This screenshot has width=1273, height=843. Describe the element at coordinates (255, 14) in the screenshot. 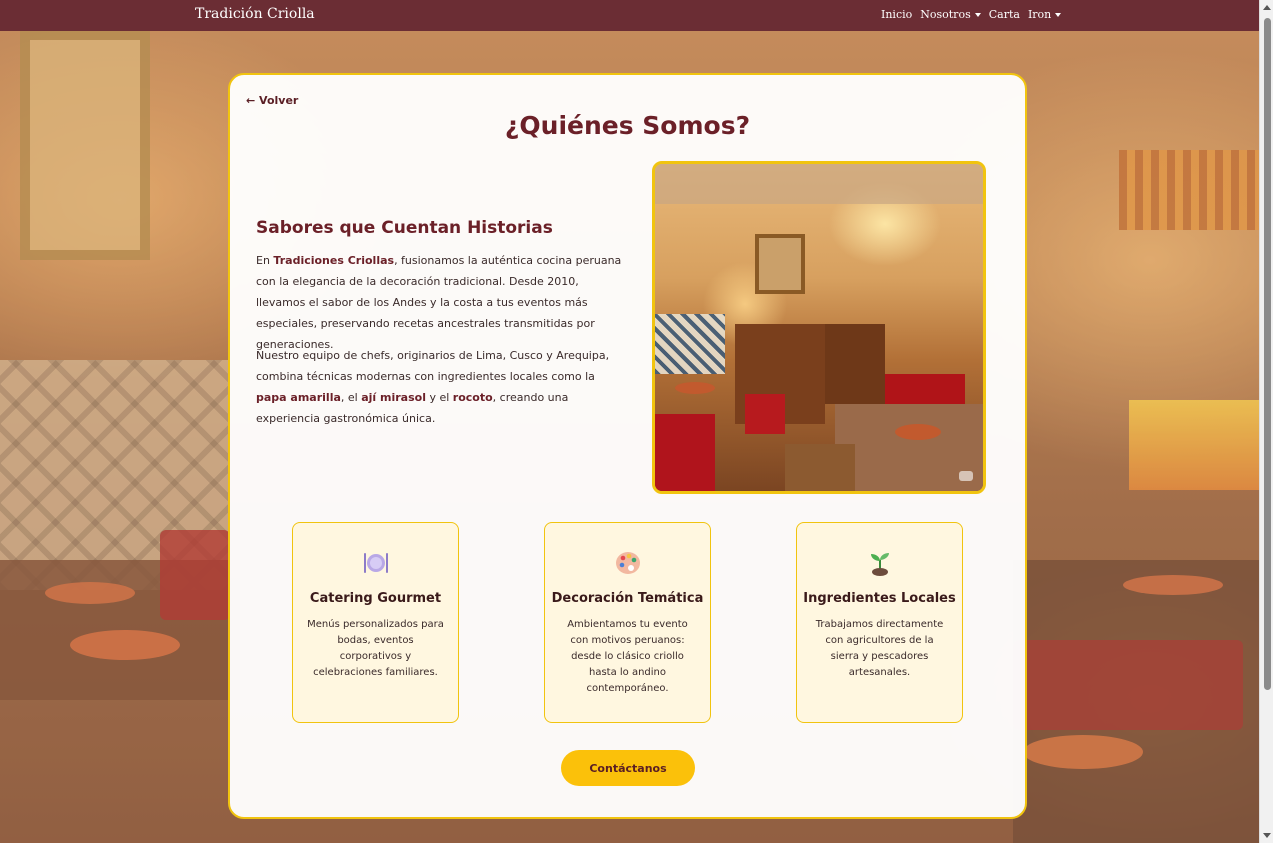

I see `navbar-brand: Tradición Criolla` at that location.